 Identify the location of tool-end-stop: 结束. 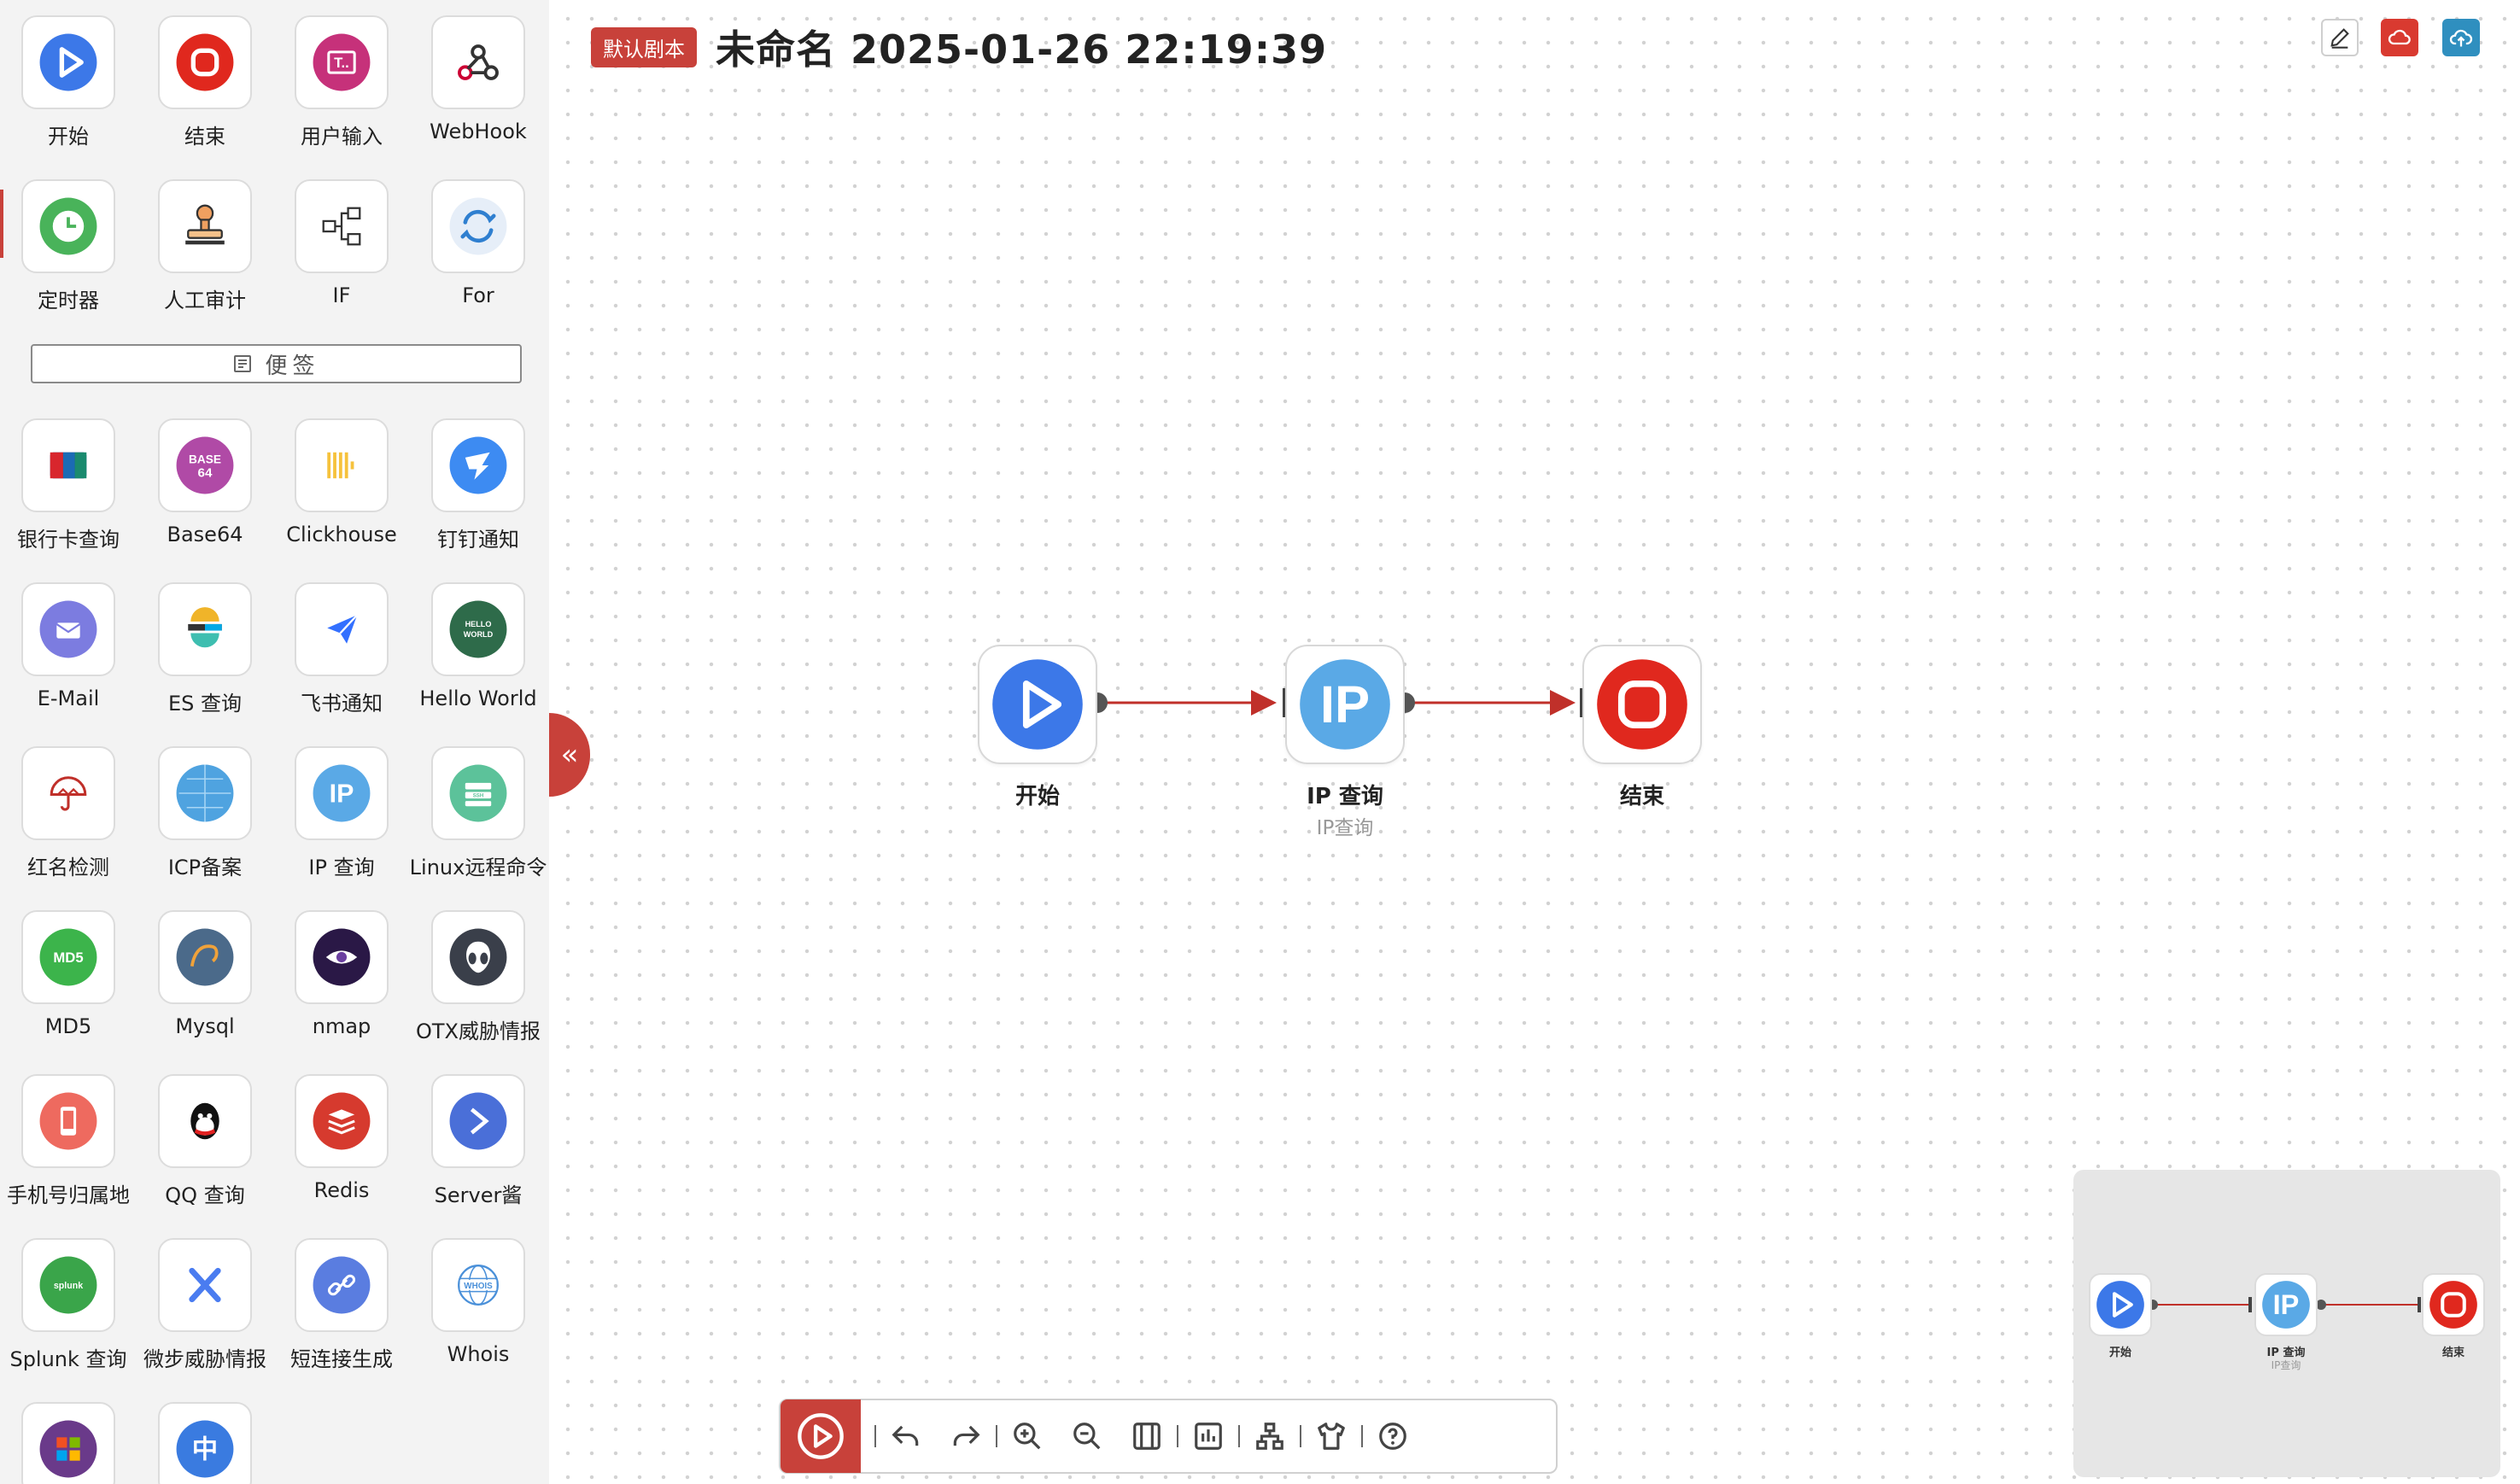
(205, 82).